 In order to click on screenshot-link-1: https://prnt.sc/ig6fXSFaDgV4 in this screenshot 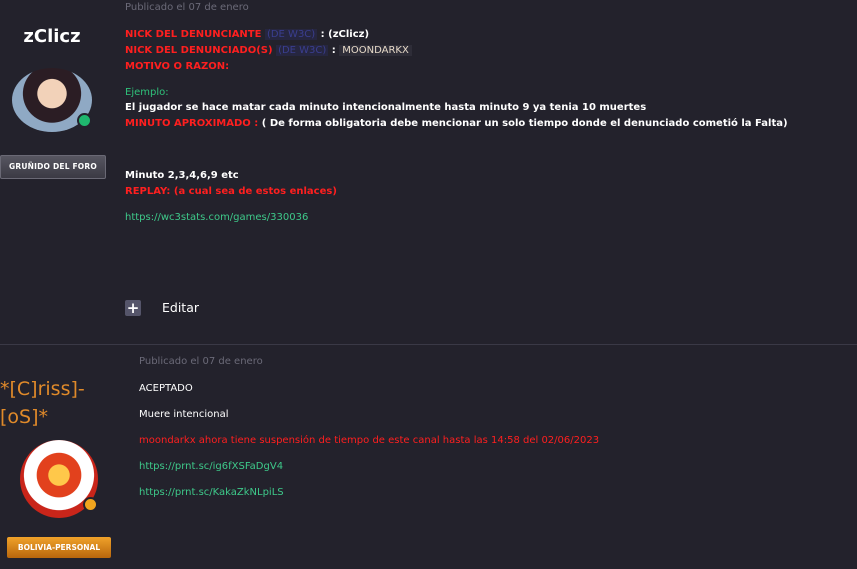, I will do `click(211, 466)`.